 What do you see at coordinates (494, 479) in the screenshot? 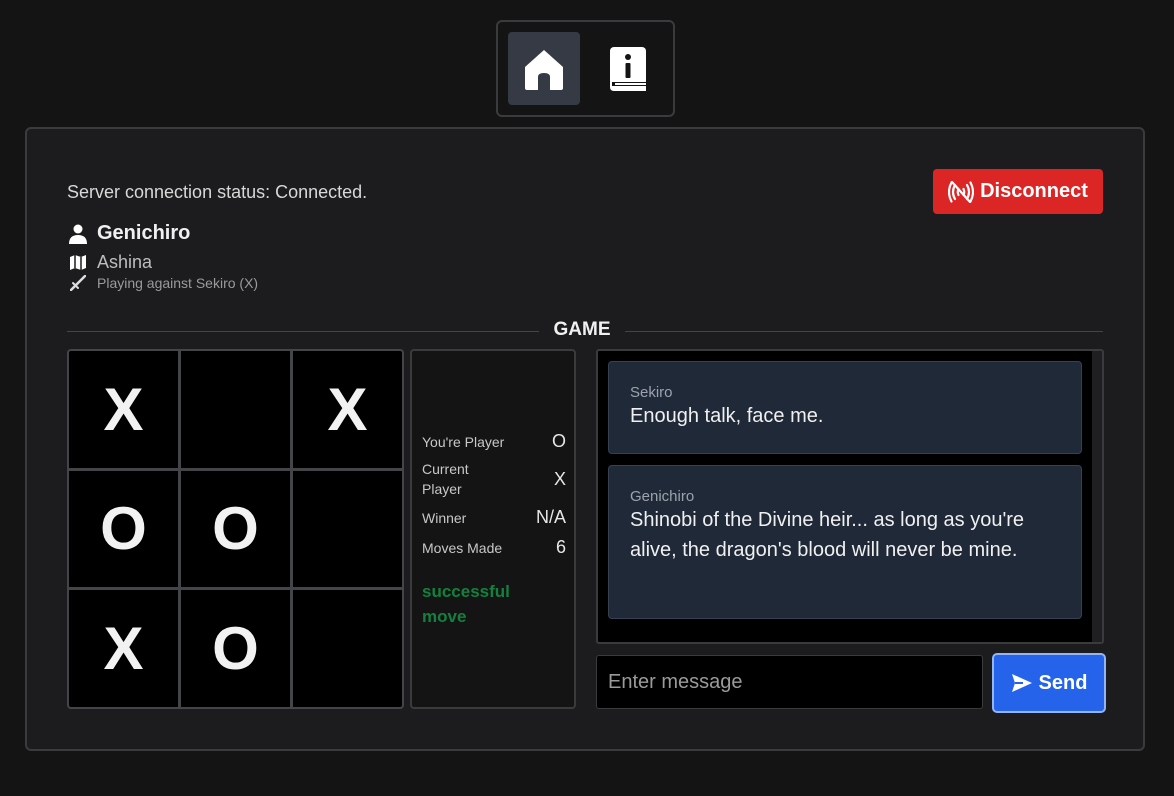
I see `stat-current: Current Player X` at bounding box center [494, 479].